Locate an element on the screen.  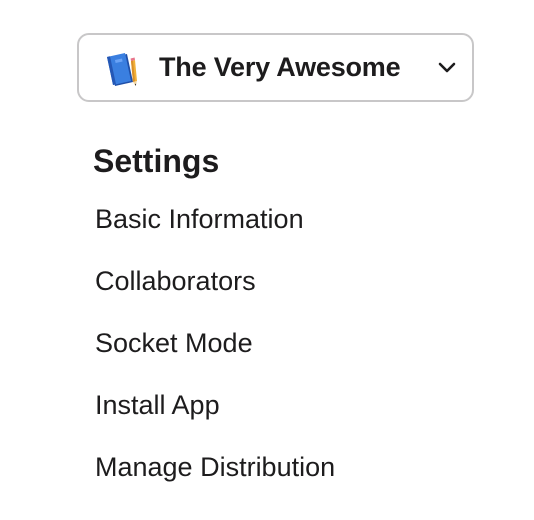
nav-item-collaborators: Collaborators is located at coordinates (175, 281).